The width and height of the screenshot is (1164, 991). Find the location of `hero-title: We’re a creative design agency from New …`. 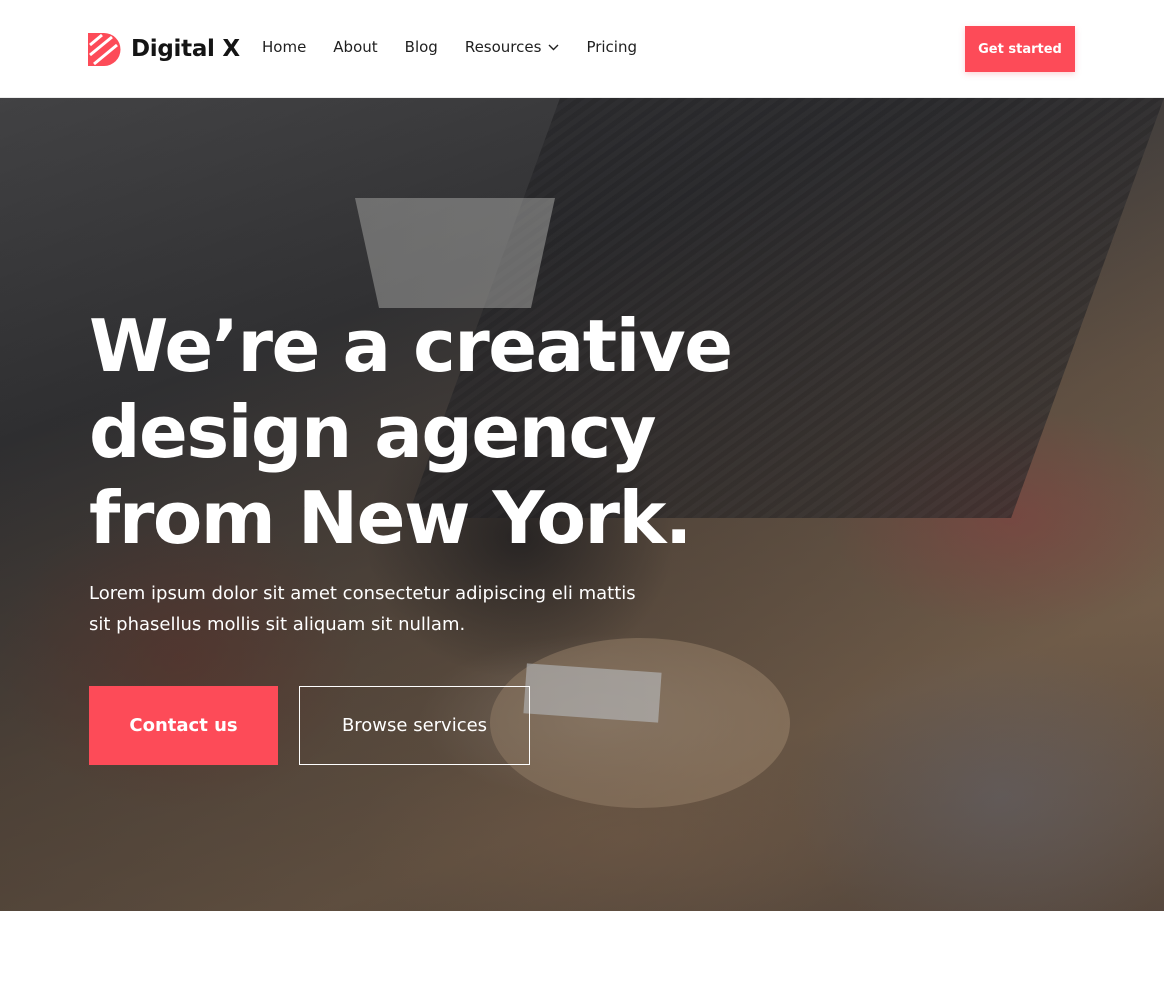

hero-title: We’re a creative design agency from New … is located at coordinates (411, 432).